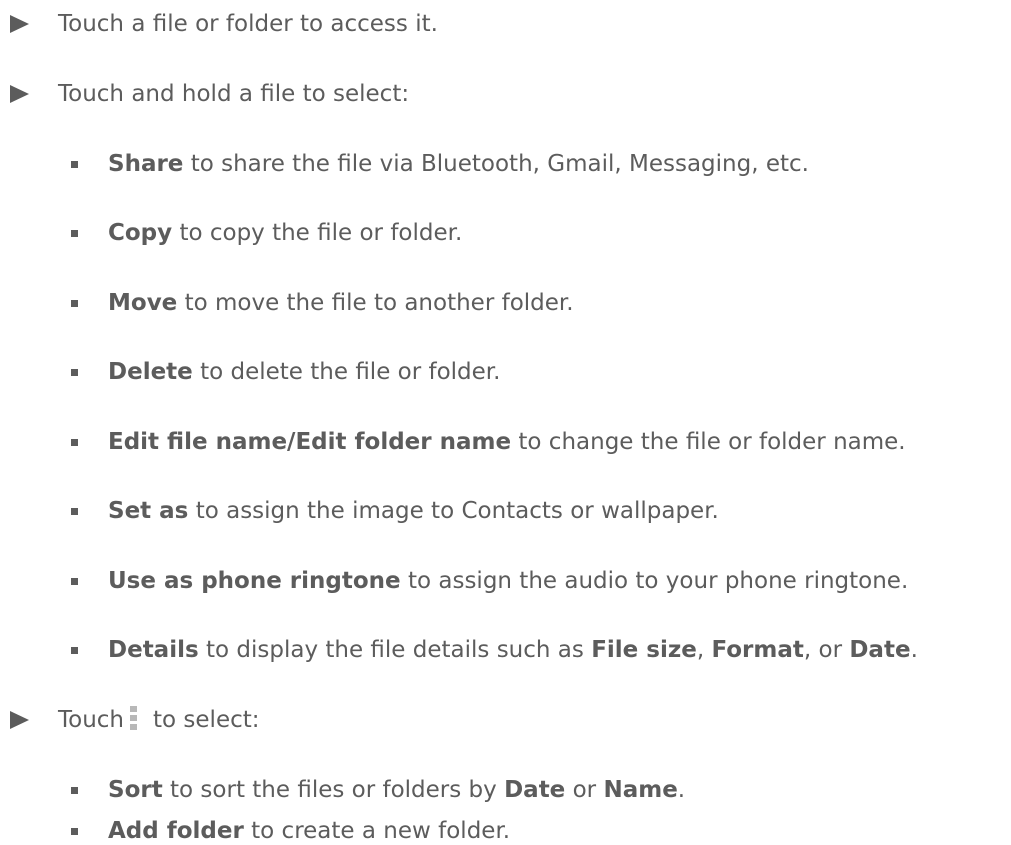 The height and width of the screenshot is (845, 1011). What do you see at coordinates (248, 24) in the screenshot?
I see `item-text: Touch a file or folder to access it.` at bounding box center [248, 24].